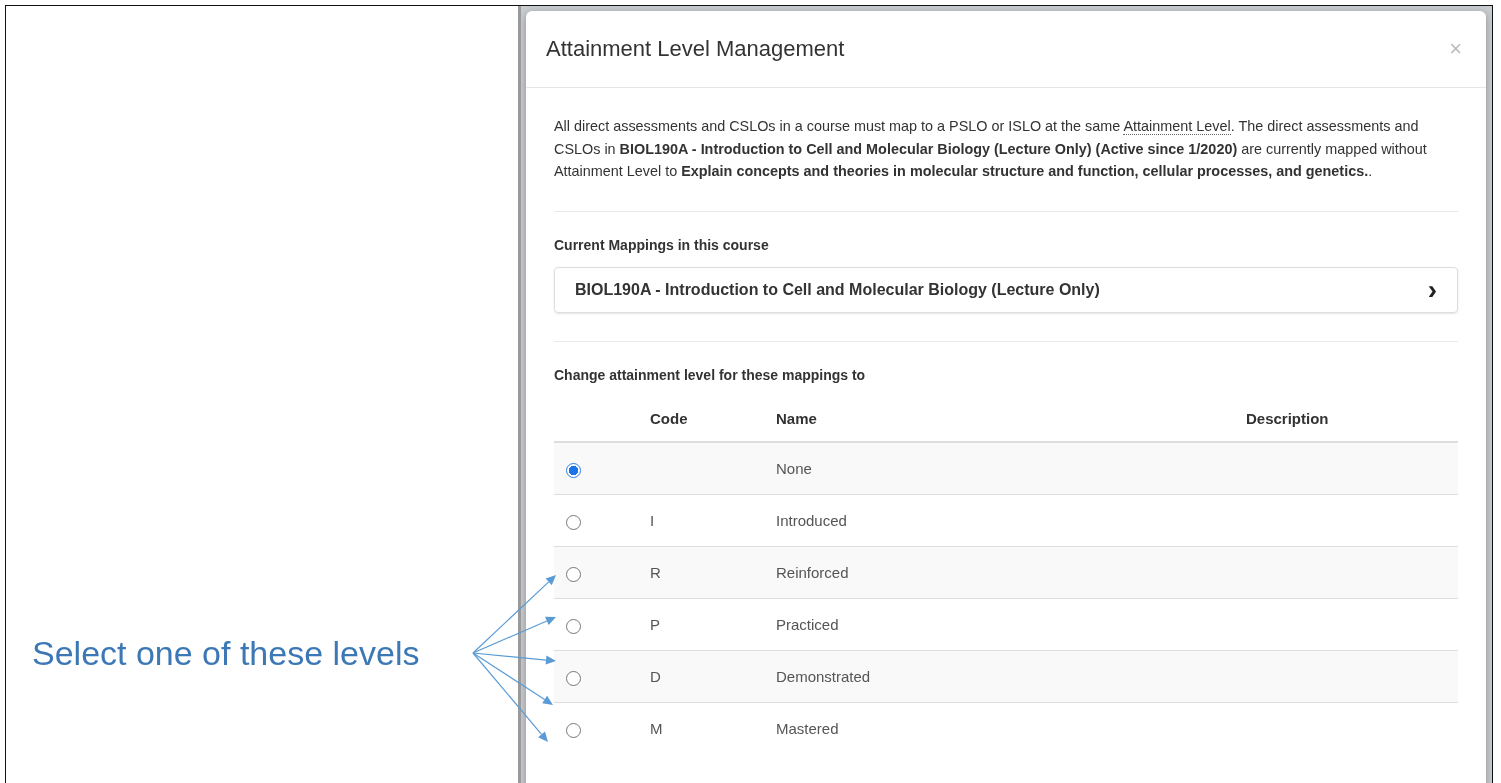 This screenshot has height=783, width=1501. Describe the element at coordinates (695, 49) in the screenshot. I see `dialog-title: Attainment Level Management` at that location.